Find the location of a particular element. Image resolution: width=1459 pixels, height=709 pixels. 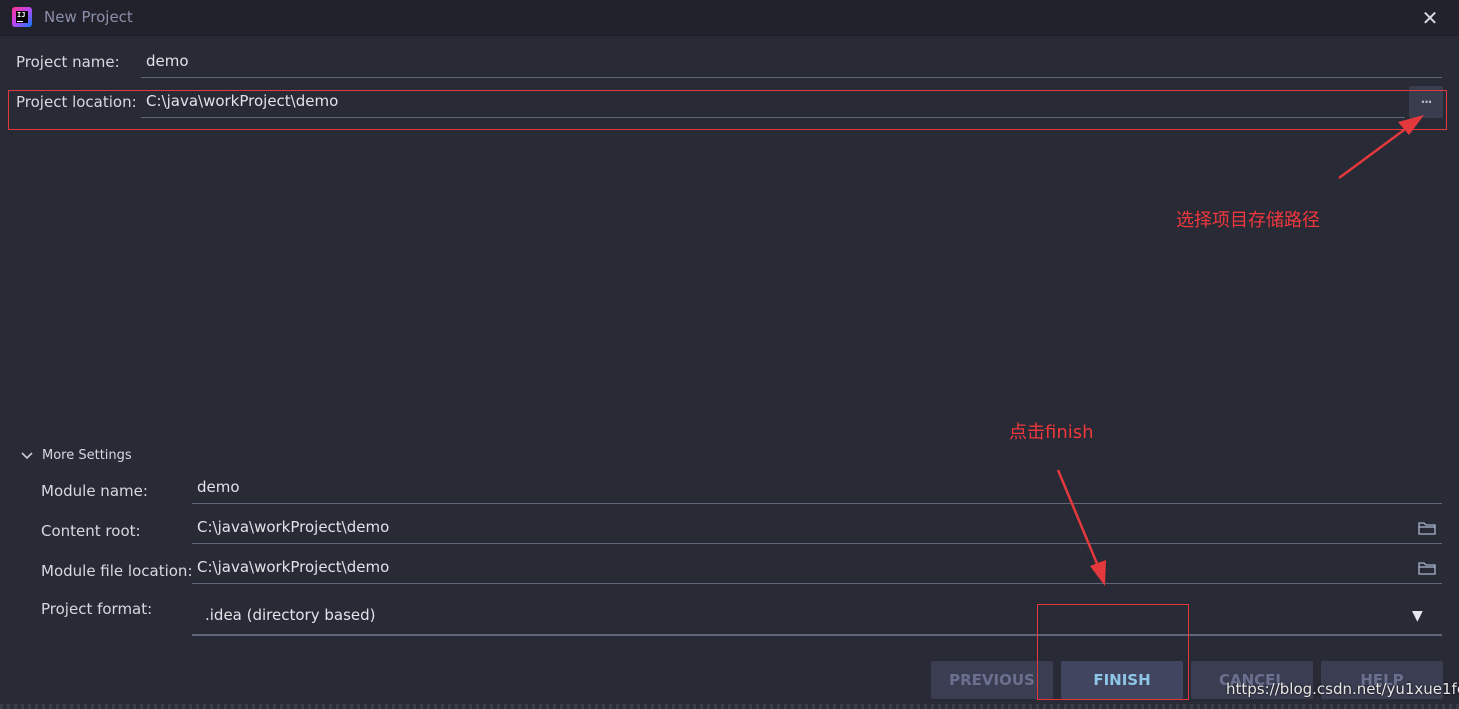

project-format-label: Project format: is located at coordinates (97, 609).